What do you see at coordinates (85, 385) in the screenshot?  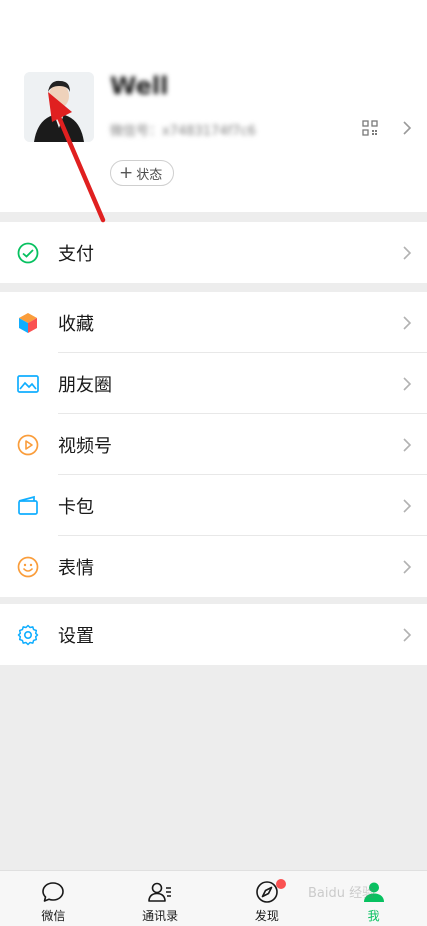 I see `menu-label-moments: 朋友圈` at bounding box center [85, 385].